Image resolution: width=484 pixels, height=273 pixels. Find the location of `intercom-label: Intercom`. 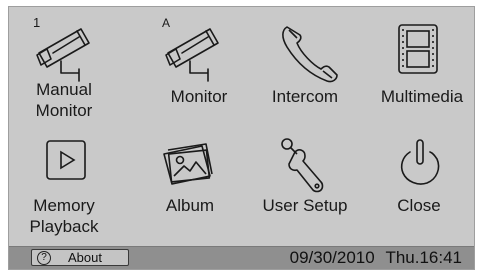

intercom-label: Intercom is located at coordinates (305, 96).